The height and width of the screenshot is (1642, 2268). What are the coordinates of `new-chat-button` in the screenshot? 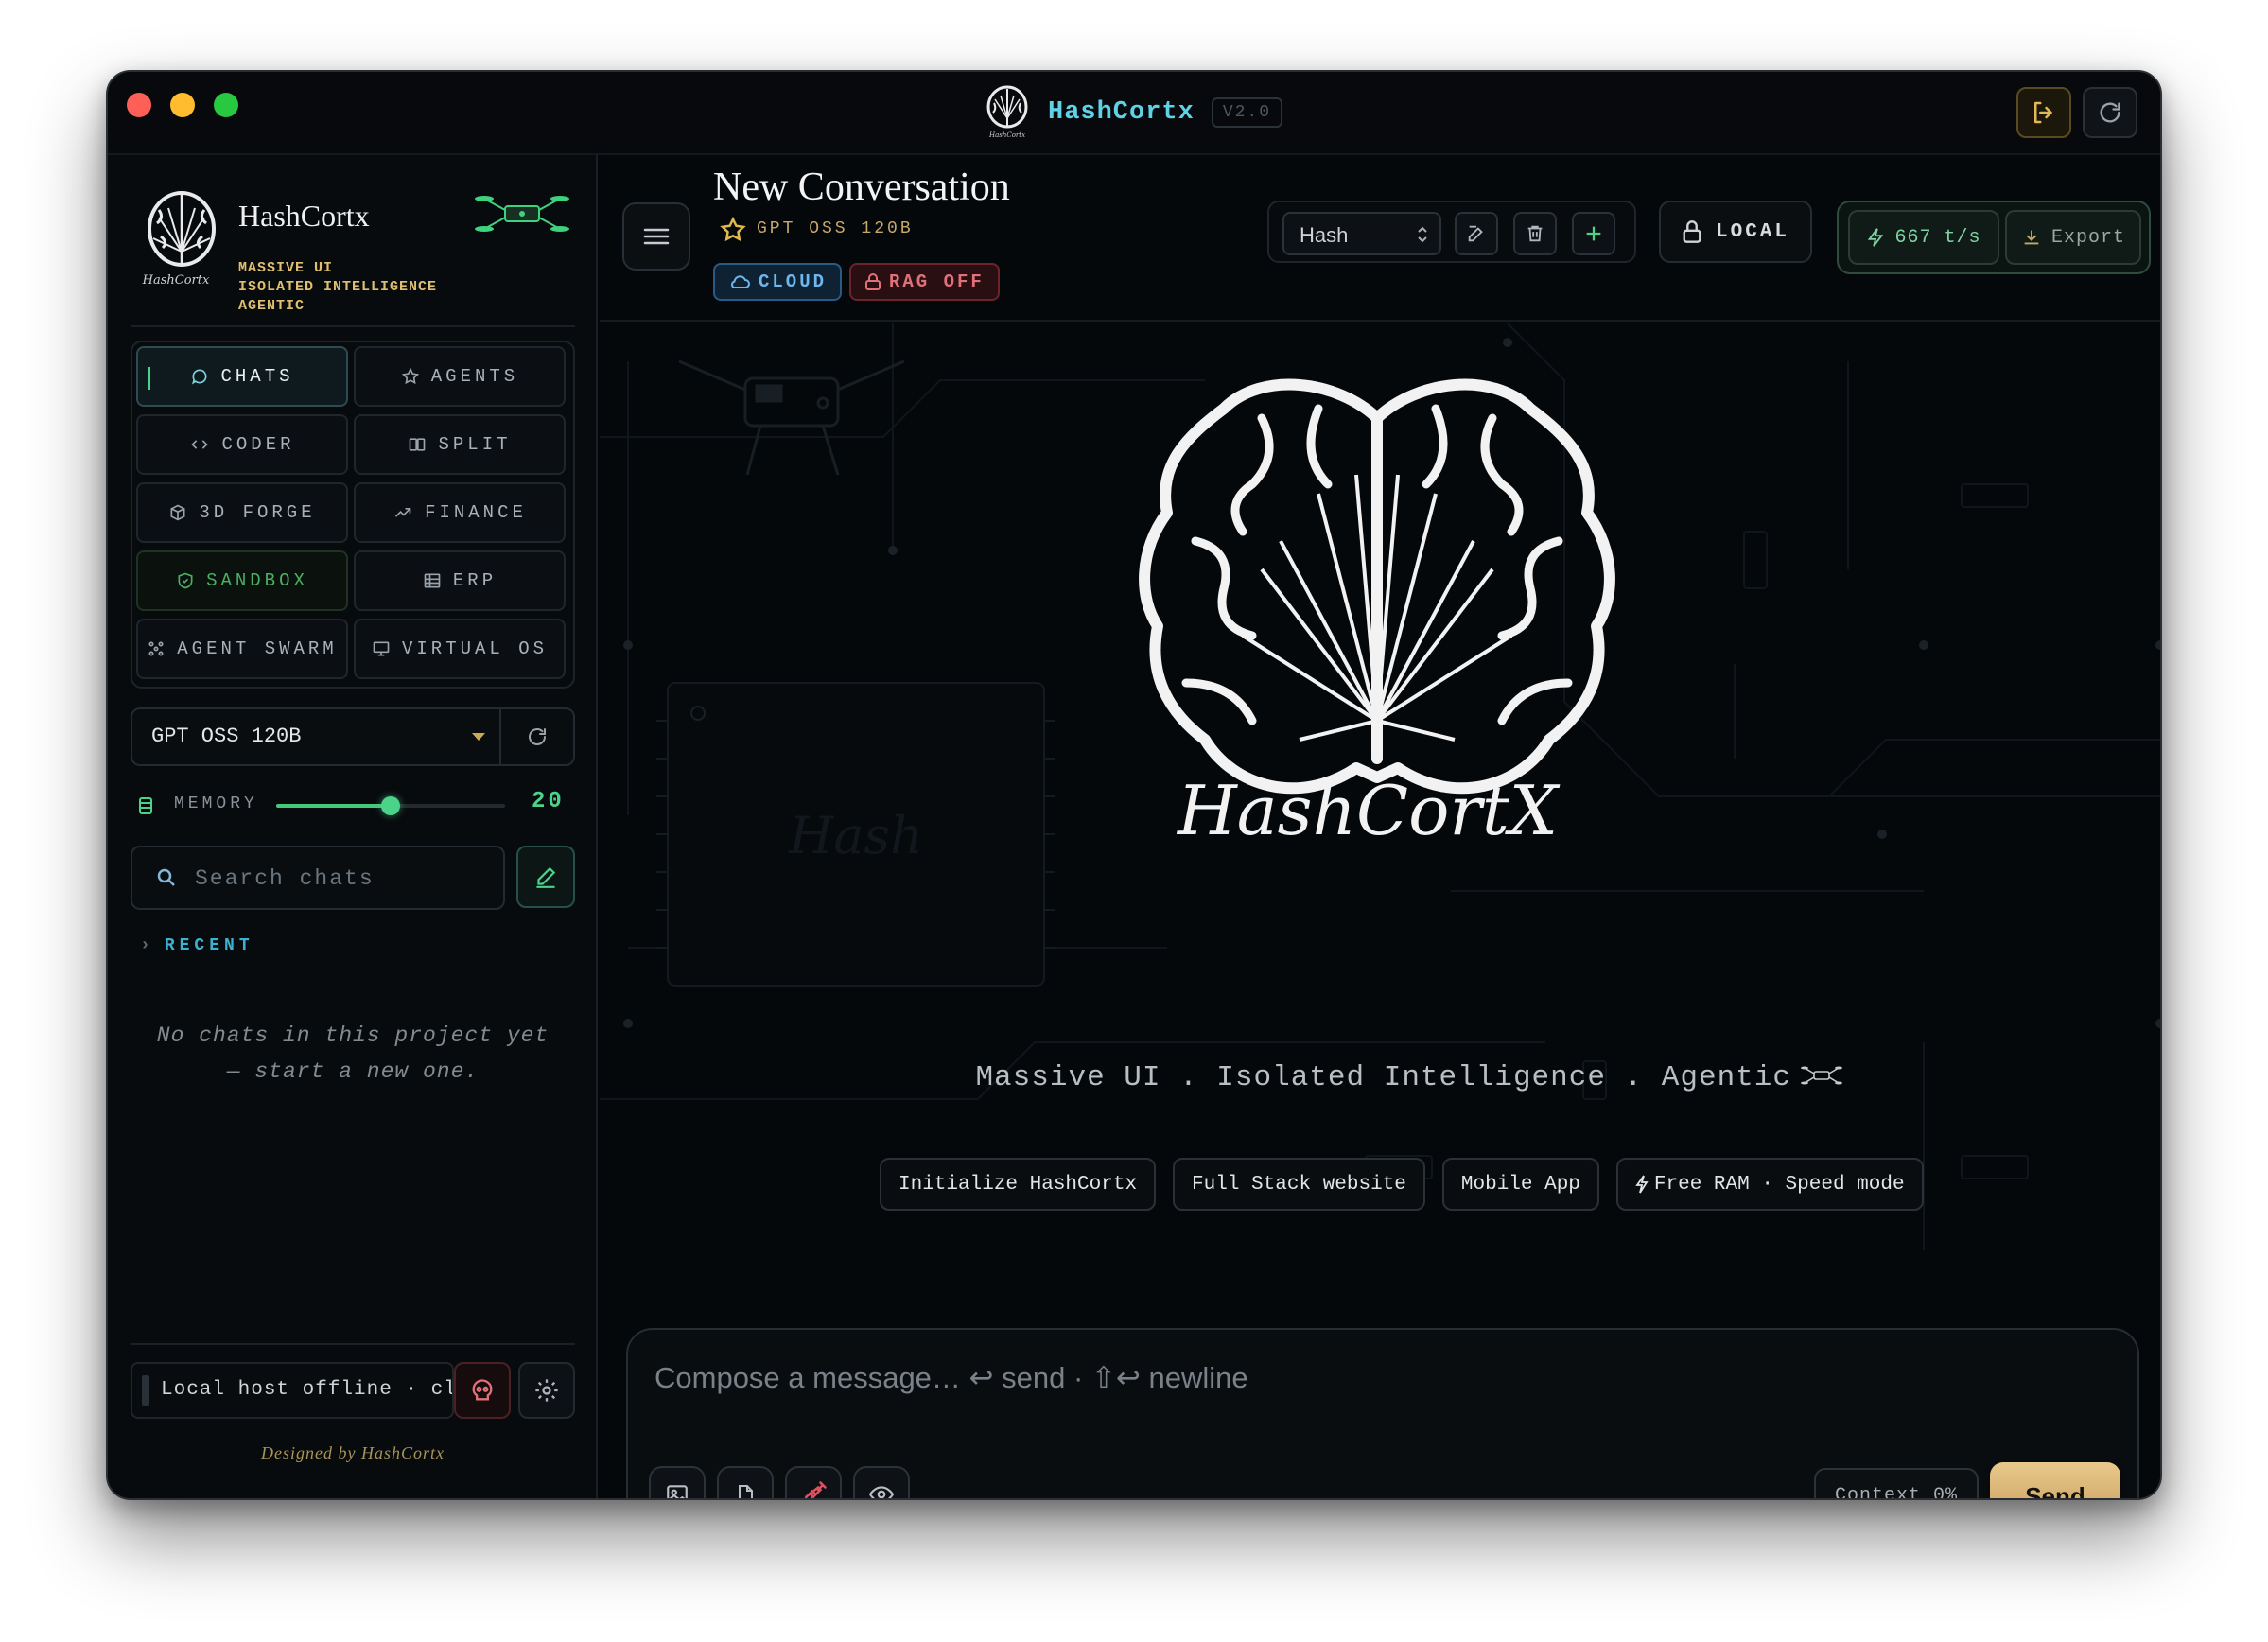 It's located at (545, 877).